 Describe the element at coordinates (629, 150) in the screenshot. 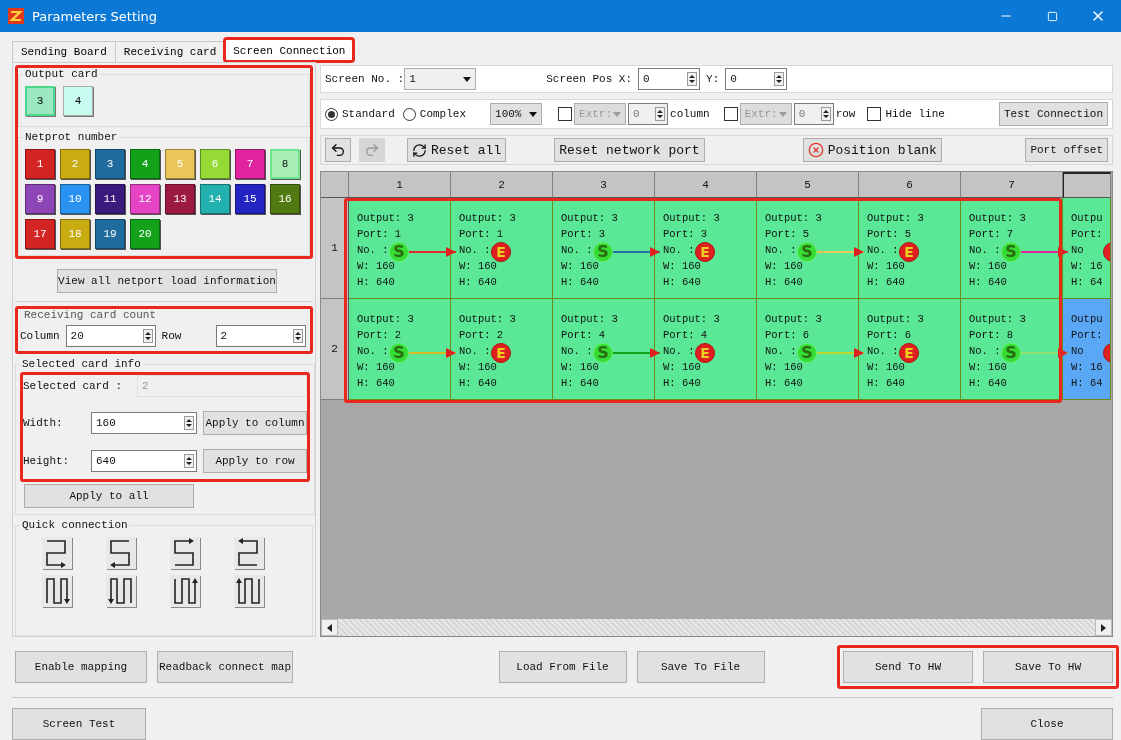

I see `reset-port-button: Reset network port` at that location.